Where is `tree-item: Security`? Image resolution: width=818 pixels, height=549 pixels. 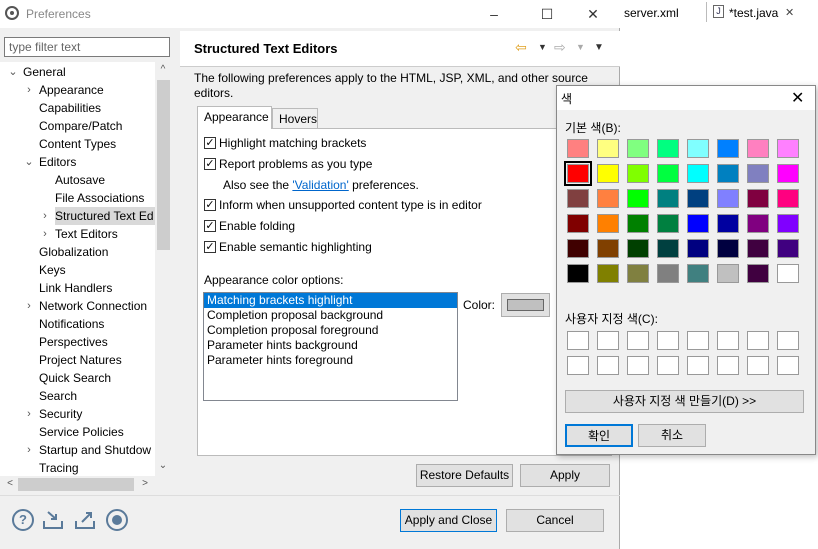 tree-item: Security is located at coordinates (60, 414).